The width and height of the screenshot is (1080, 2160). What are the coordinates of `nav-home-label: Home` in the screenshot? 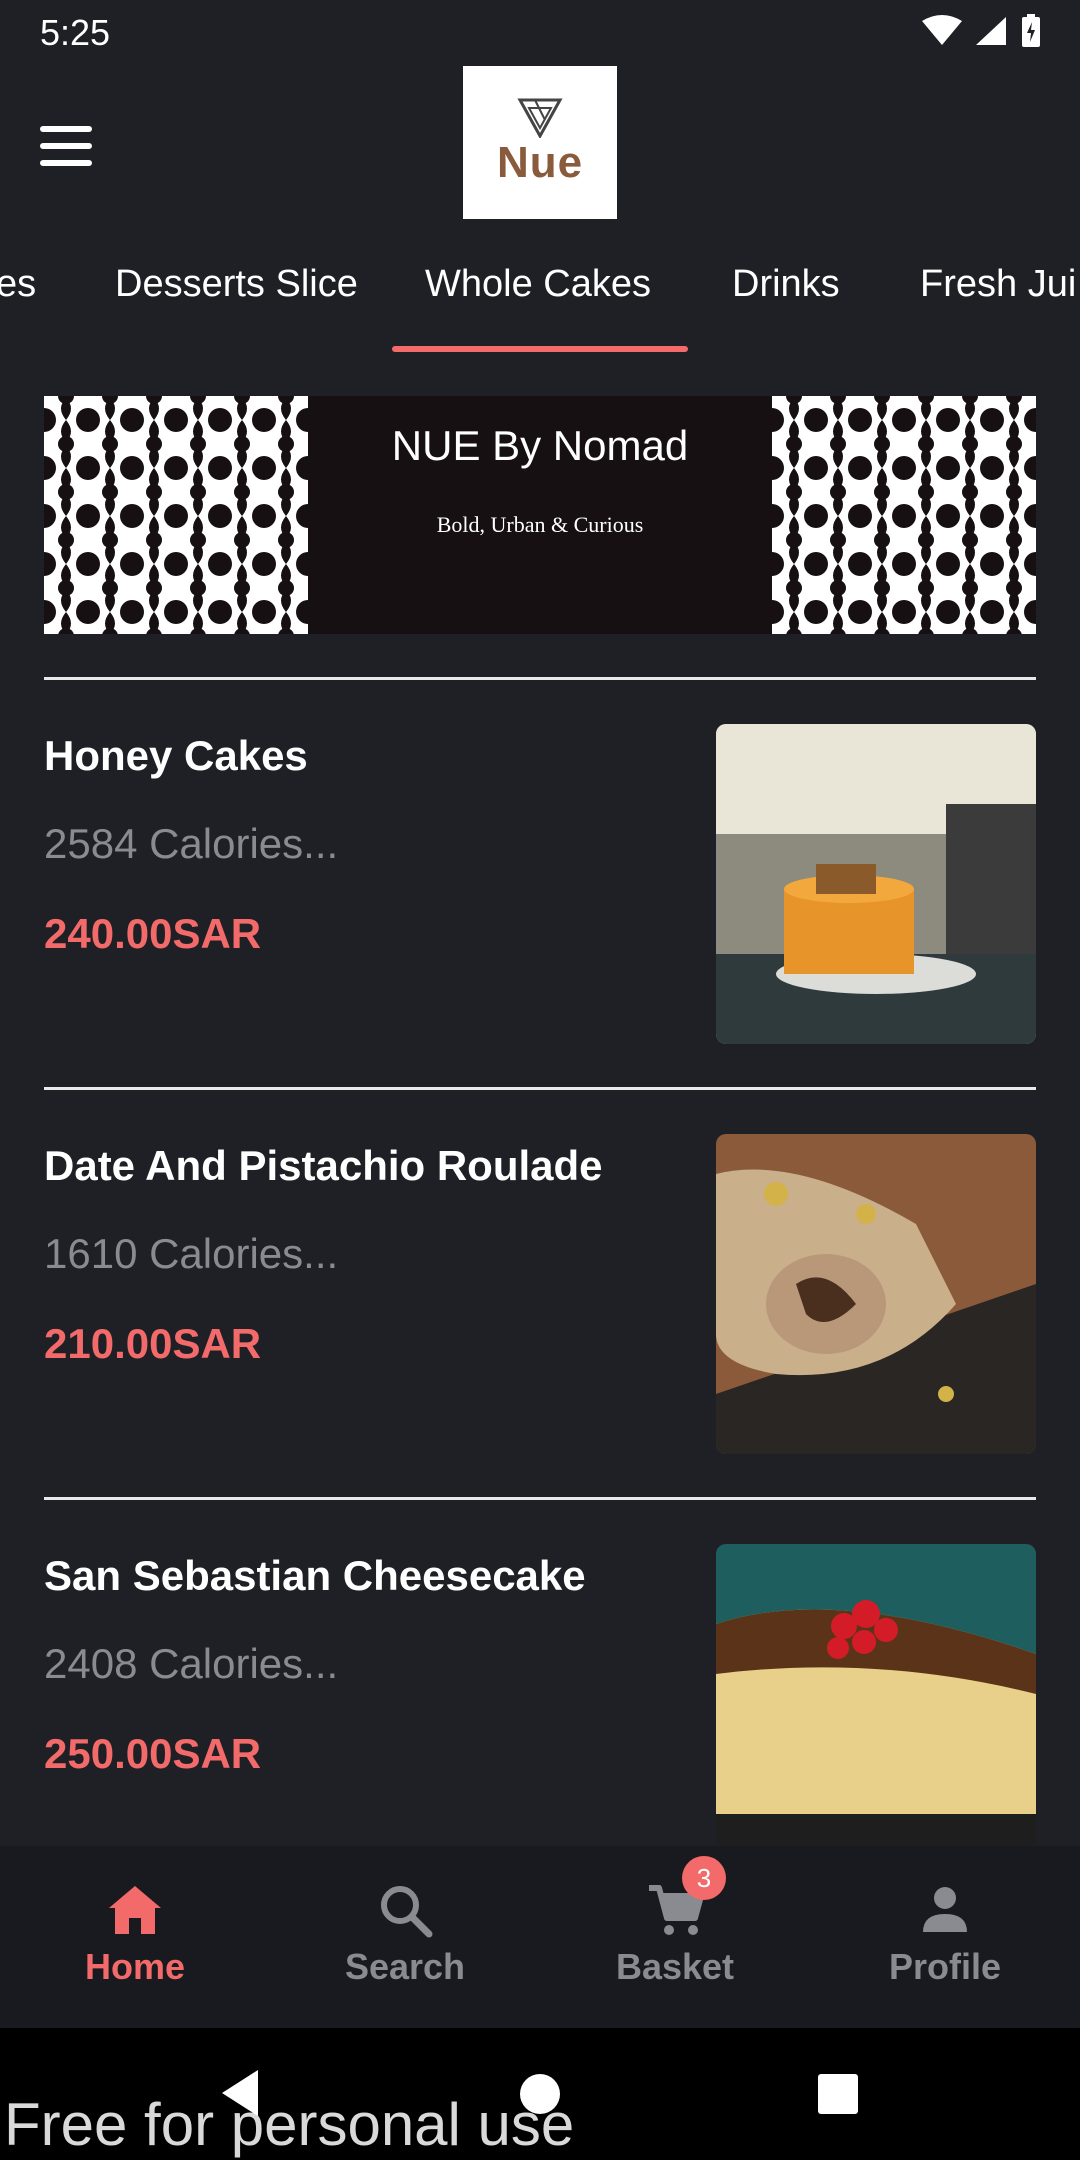 It's located at (135, 1966).